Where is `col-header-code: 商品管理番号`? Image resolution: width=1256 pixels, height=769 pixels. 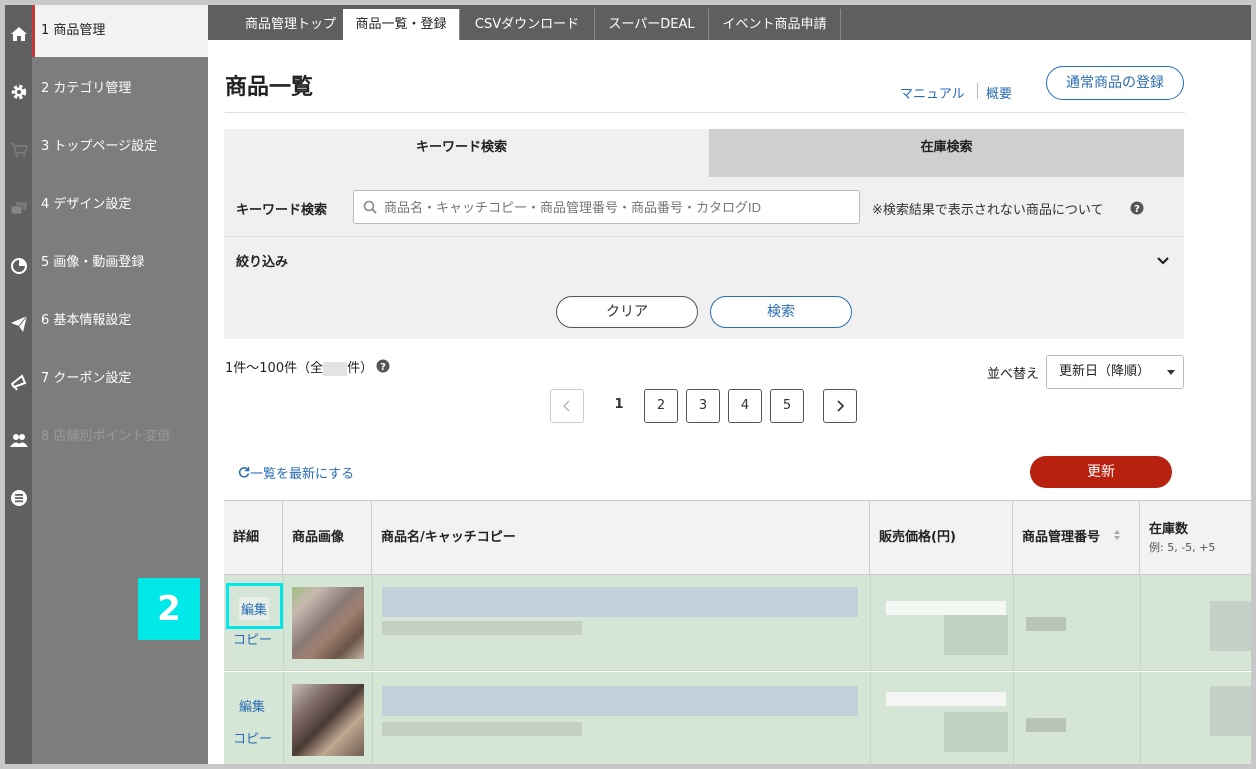
col-header-code: 商品管理番号 is located at coordinates (1076, 538).